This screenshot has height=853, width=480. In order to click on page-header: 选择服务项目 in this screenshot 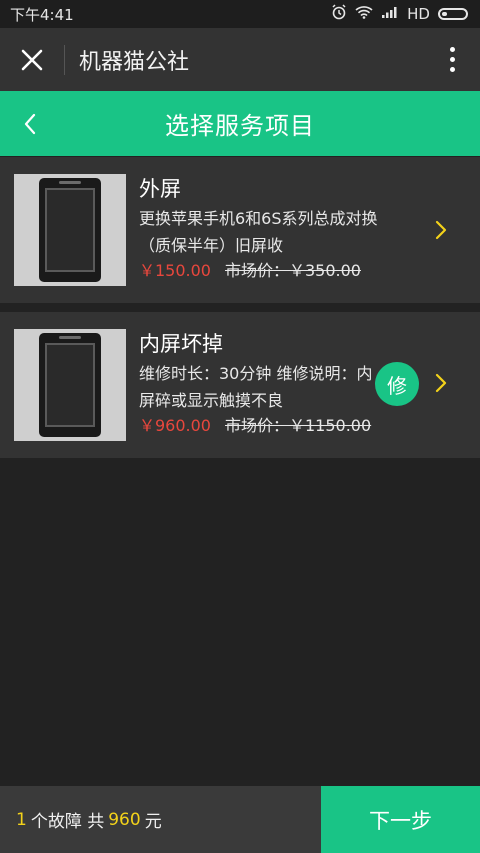, I will do `click(240, 123)`.